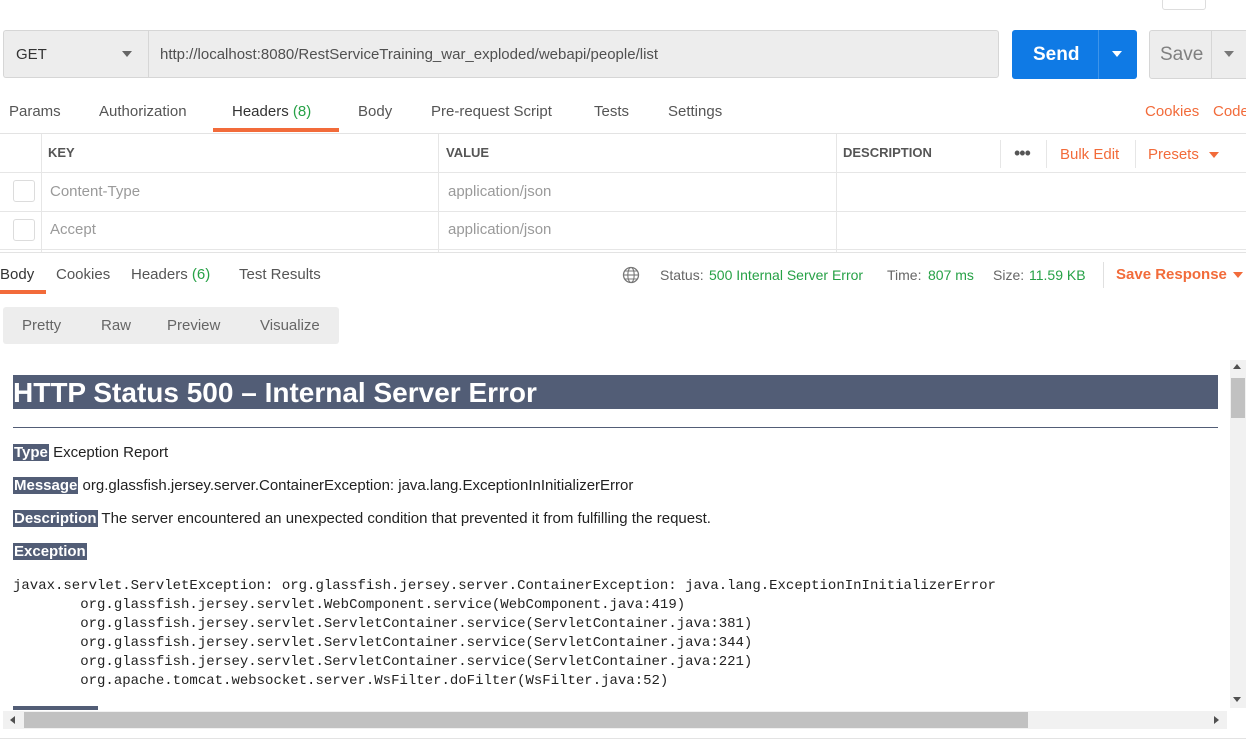 The height and width of the screenshot is (744, 1246). Describe the element at coordinates (631, 275) in the screenshot. I see `globe-icon` at that location.